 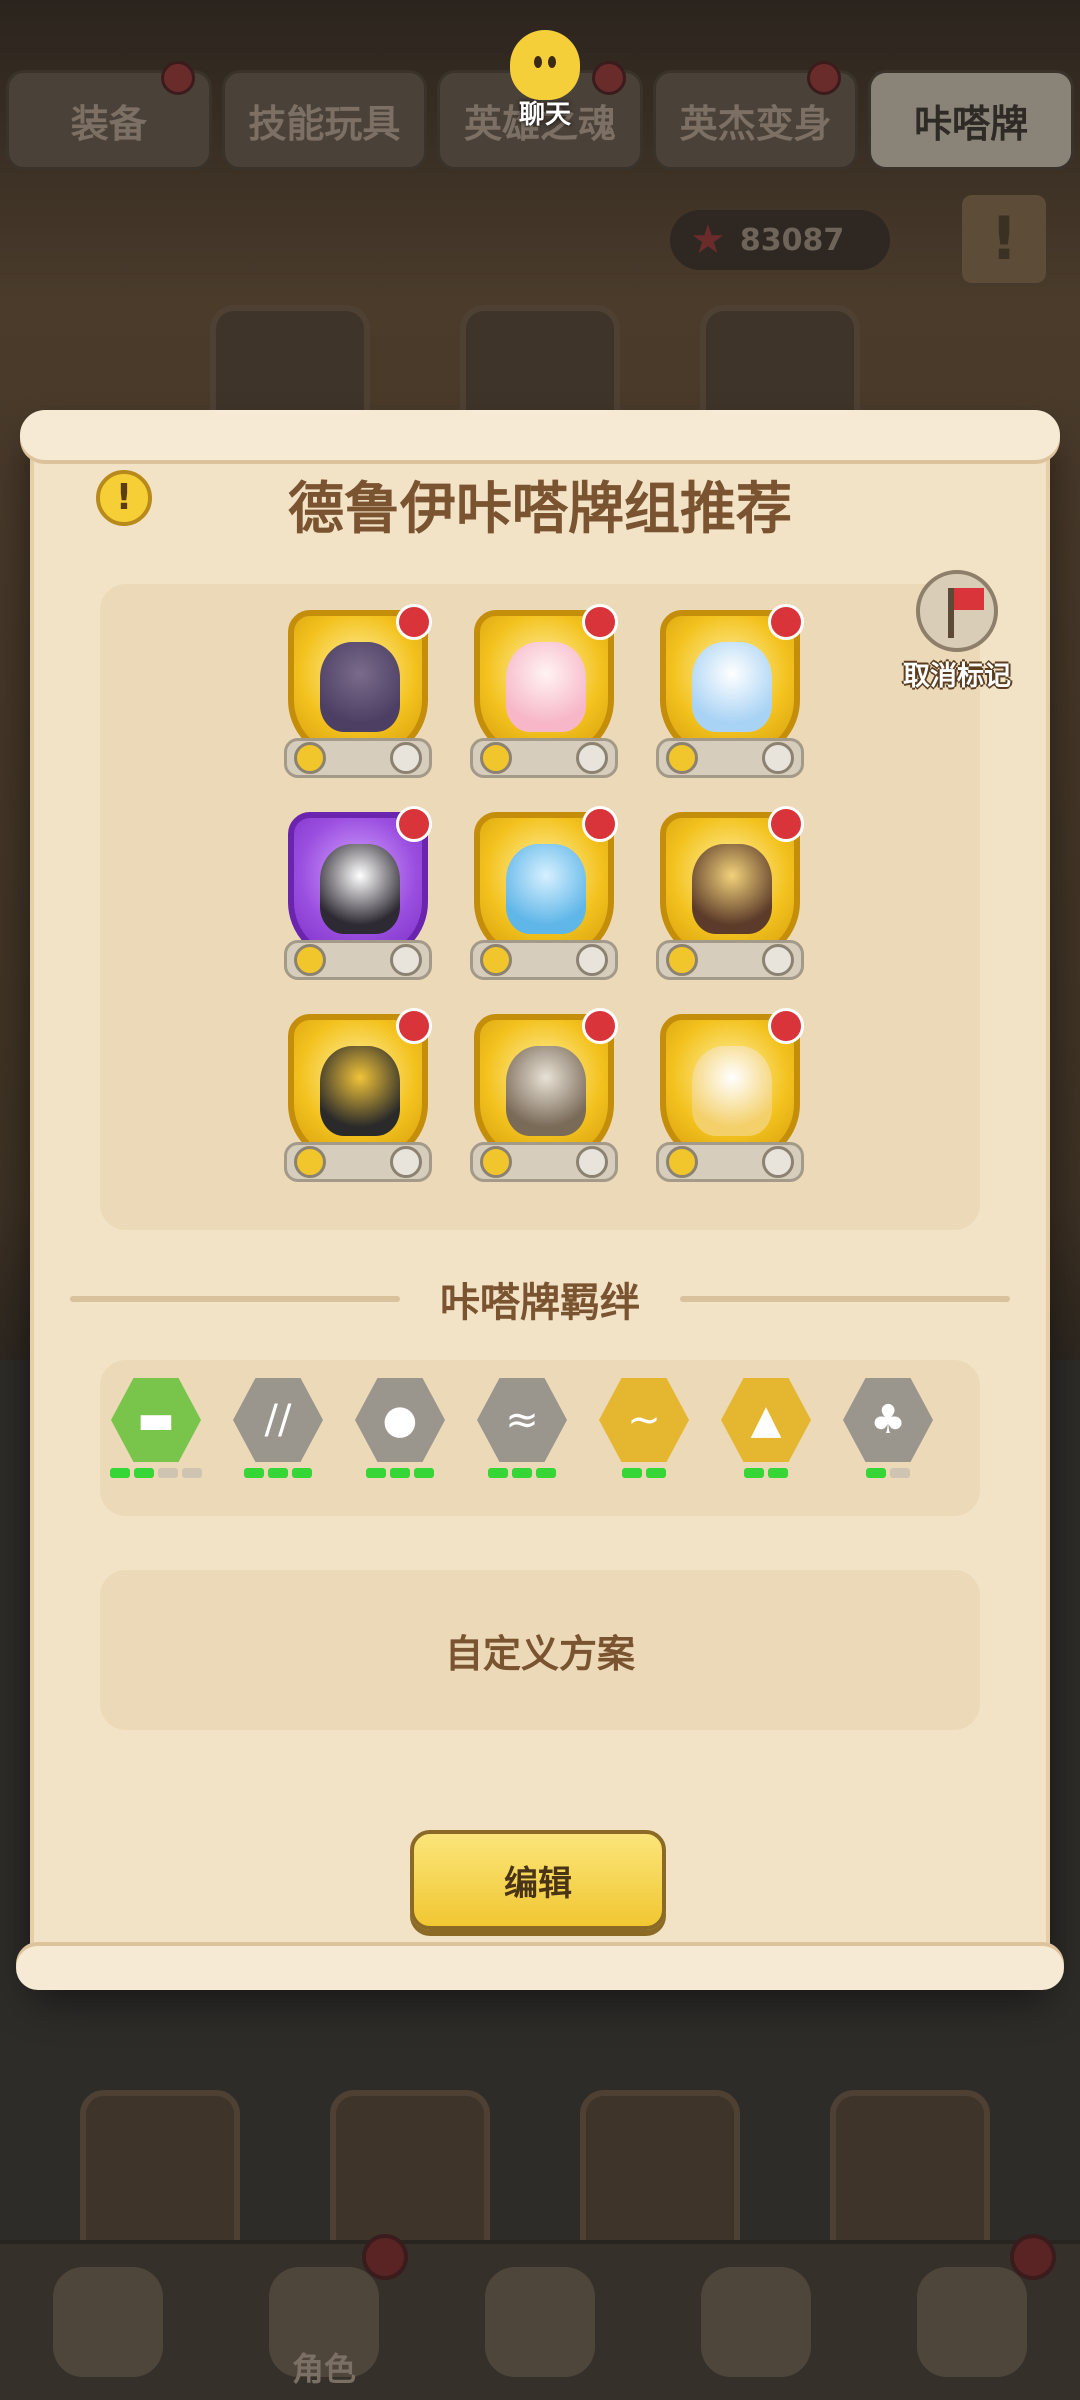 I want to click on nav-shop, so click(x=972, y=2317).